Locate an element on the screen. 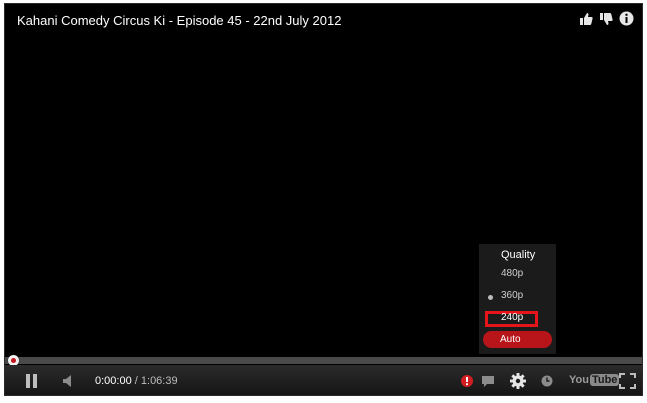 This screenshot has height=403, width=647. logo-you: You is located at coordinates (579, 380).